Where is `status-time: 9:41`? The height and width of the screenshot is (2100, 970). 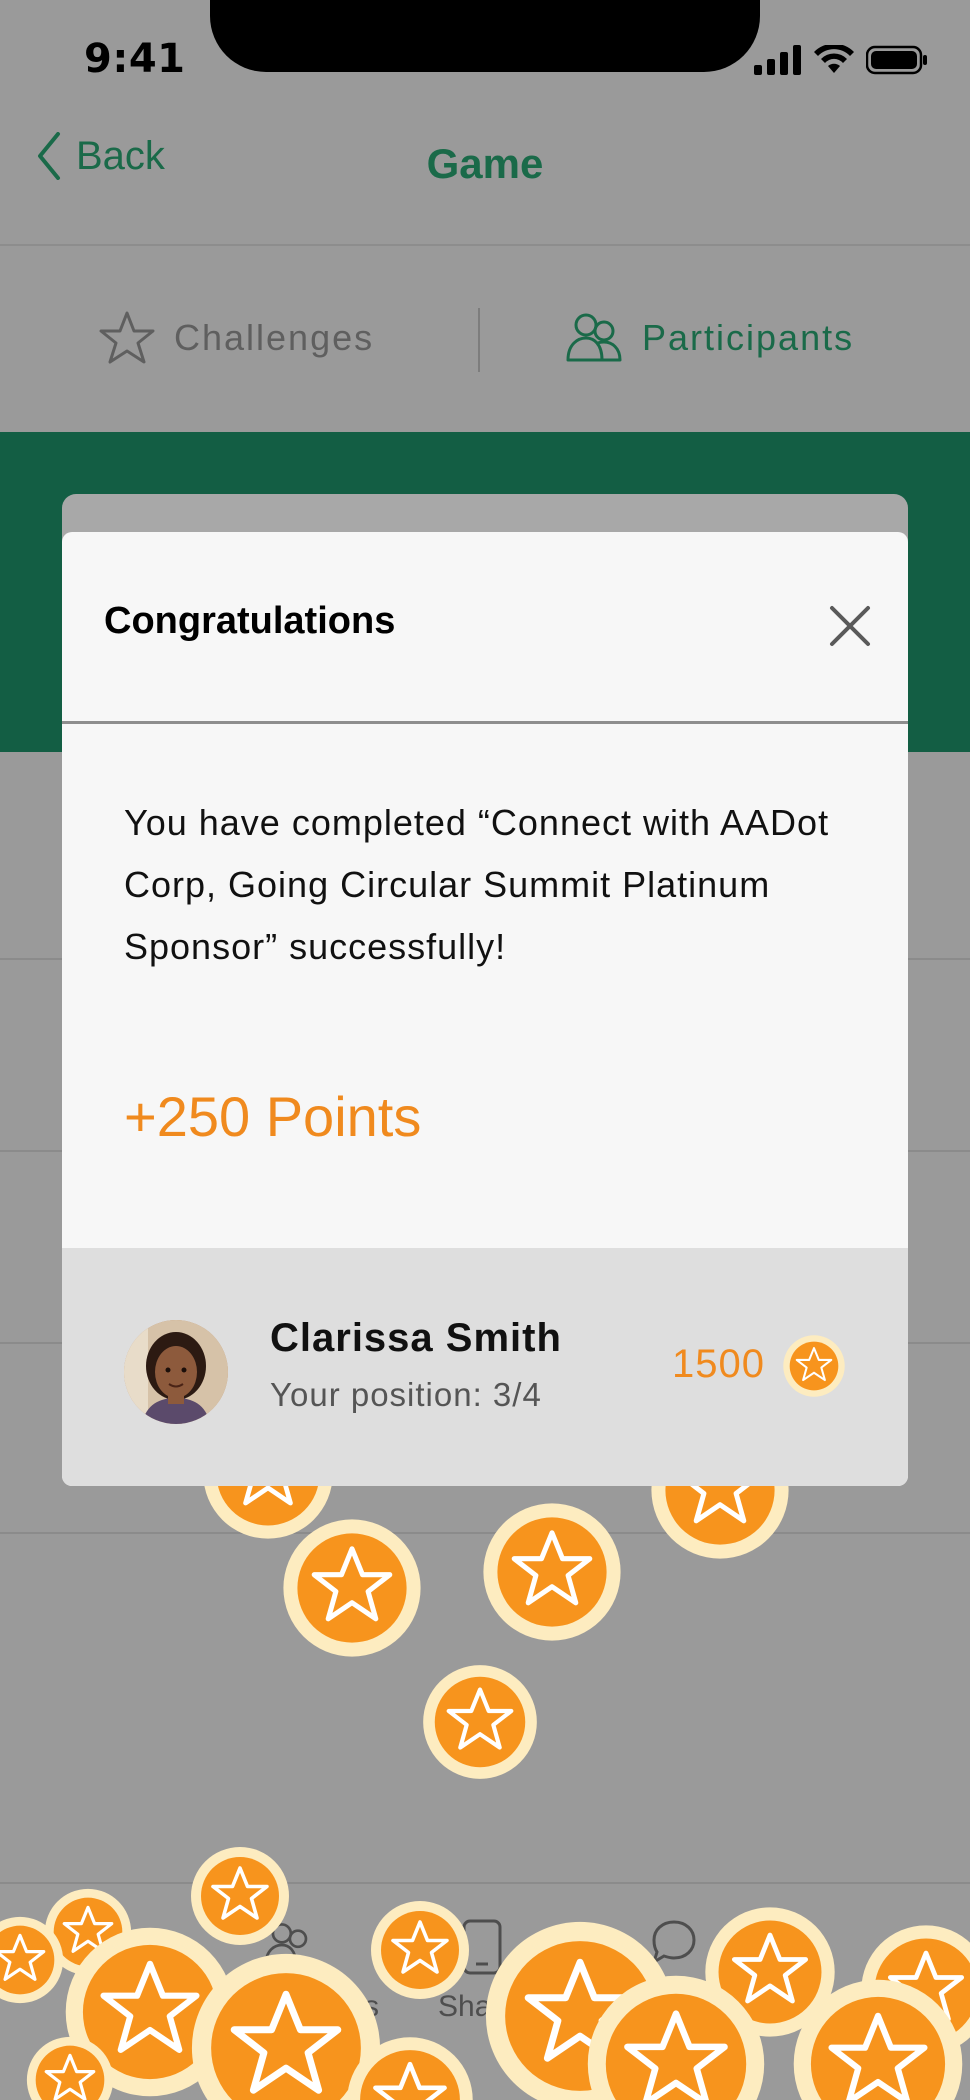 status-time: 9:41 is located at coordinates (135, 59).